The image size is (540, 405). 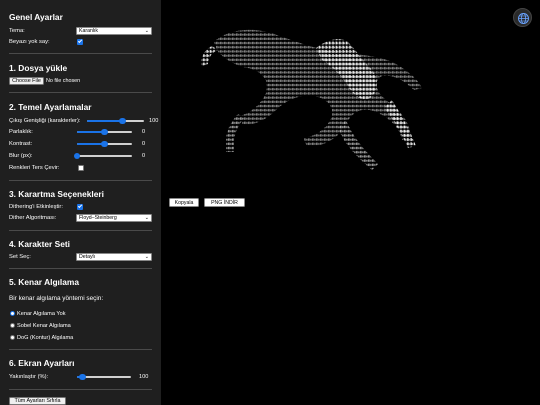 What do you see at coordinates (29, 42) in the screenshot?
I see `ignore-white-label: Beyazı yok say:` at bounding box center [29, 42].